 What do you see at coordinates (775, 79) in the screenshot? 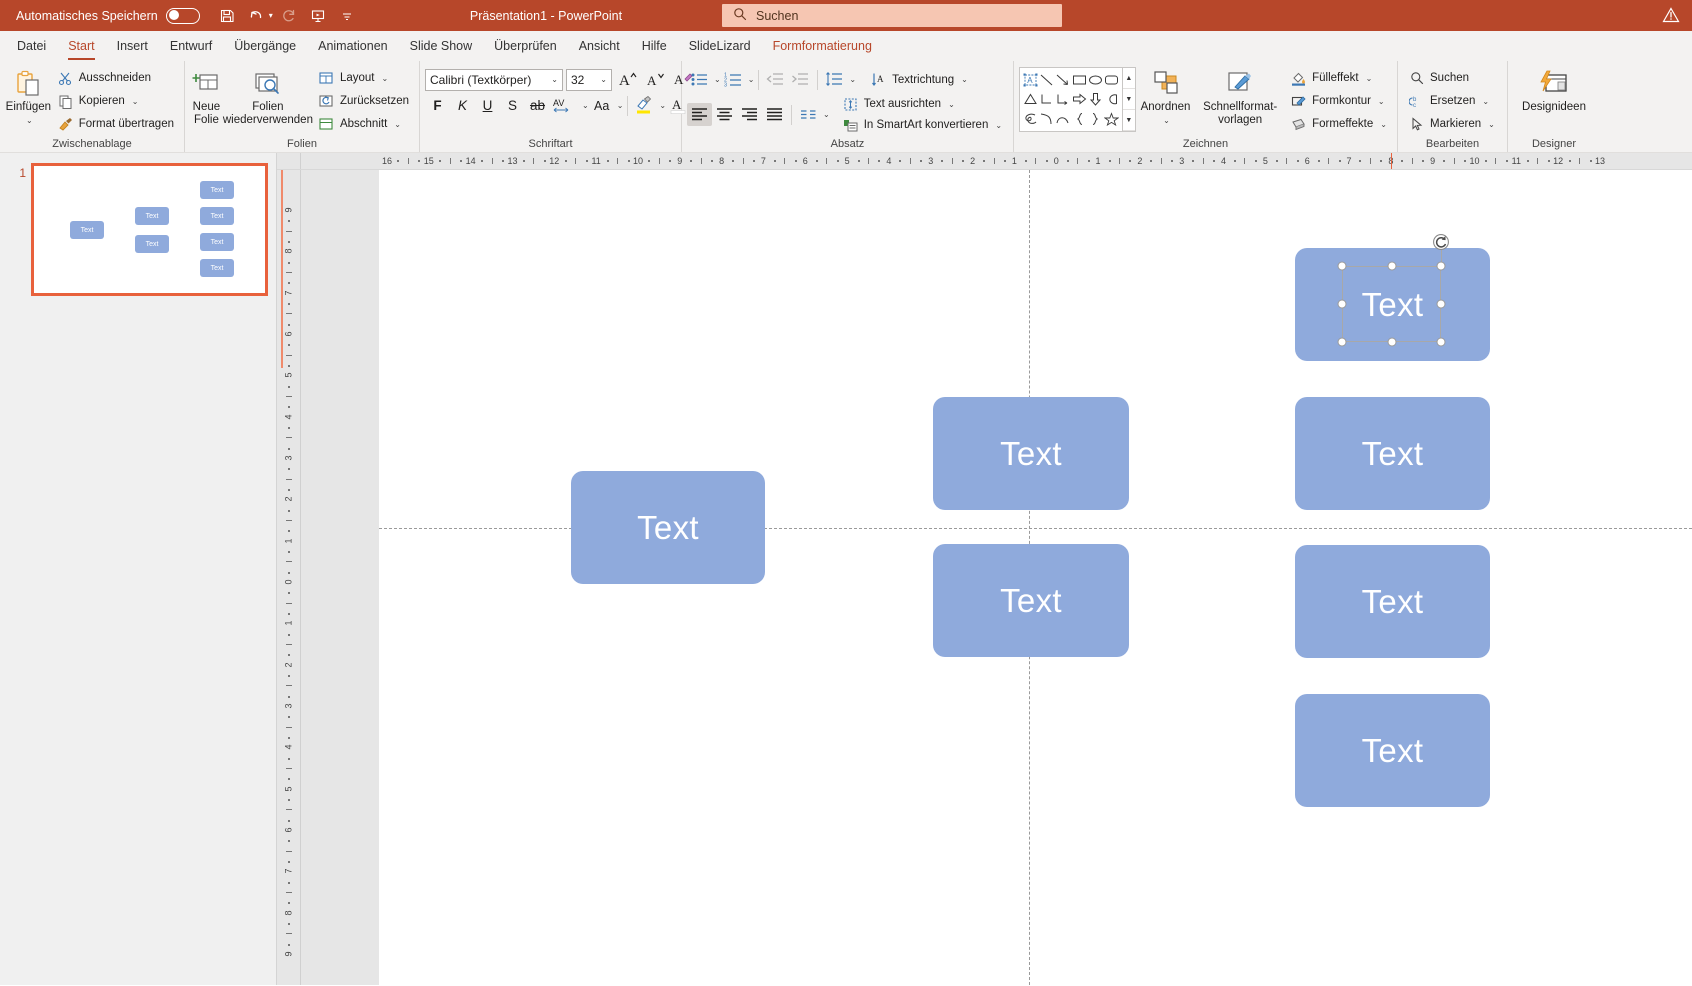
I see `decrease-indent-button` at bounding box center [775, 79].